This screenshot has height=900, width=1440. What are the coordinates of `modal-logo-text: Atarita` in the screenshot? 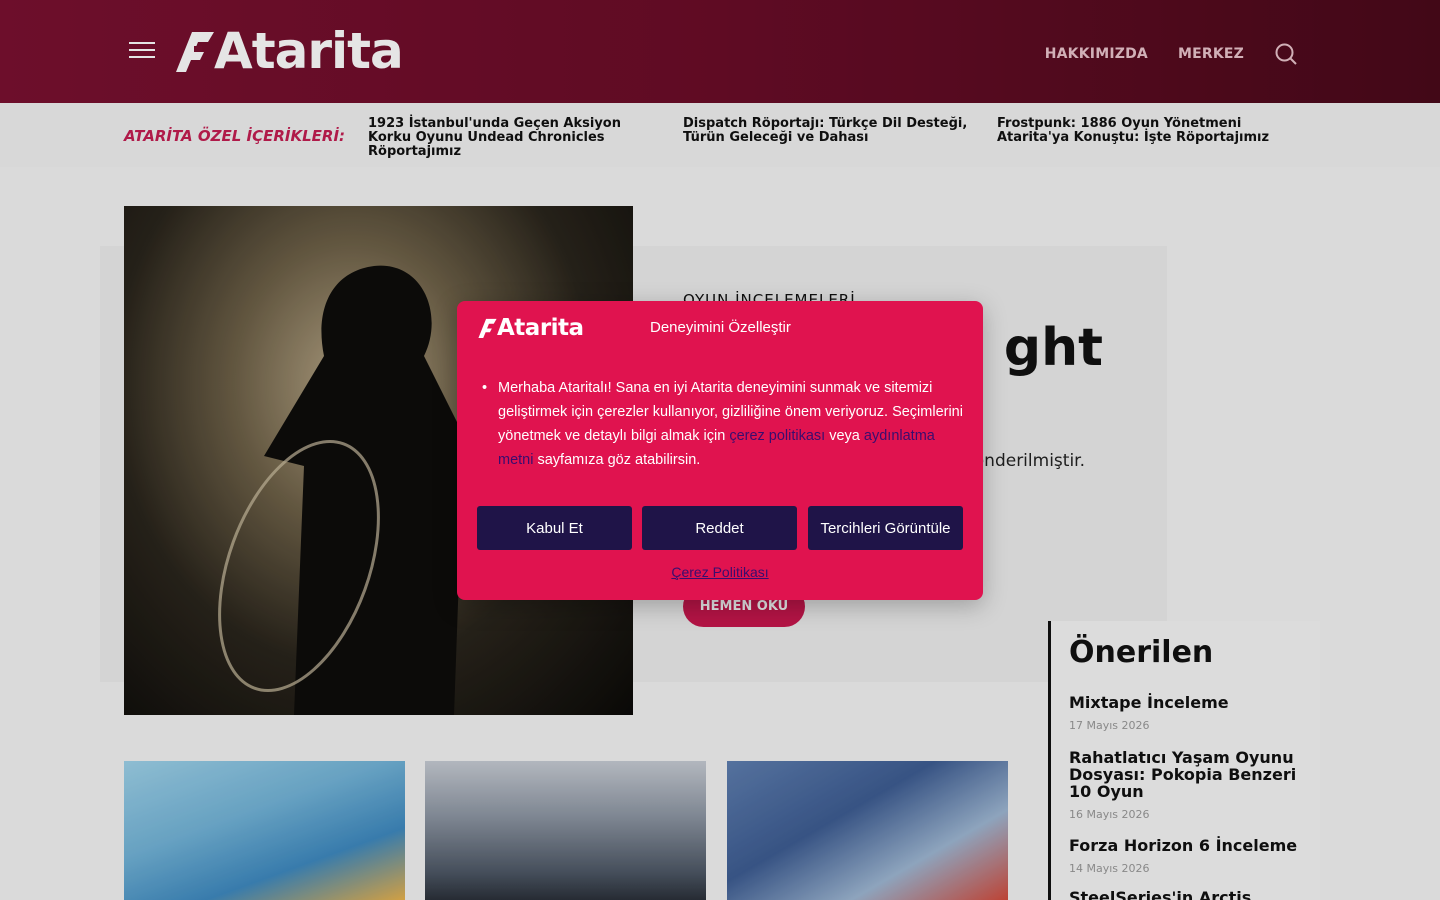 It's located at (540, 328).